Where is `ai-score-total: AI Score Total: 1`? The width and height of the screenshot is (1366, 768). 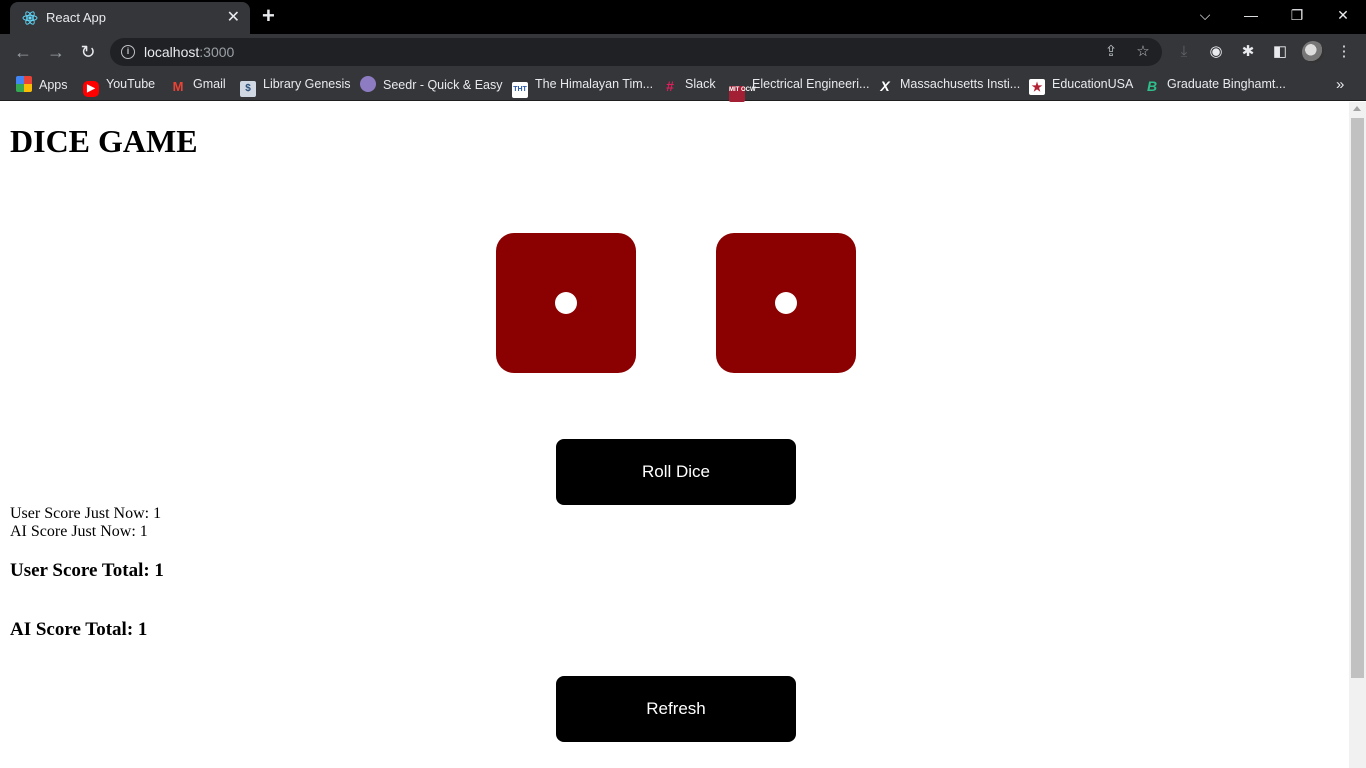 ai-score-total: AI Score Total: 1 is located at coordinates (79, 629).